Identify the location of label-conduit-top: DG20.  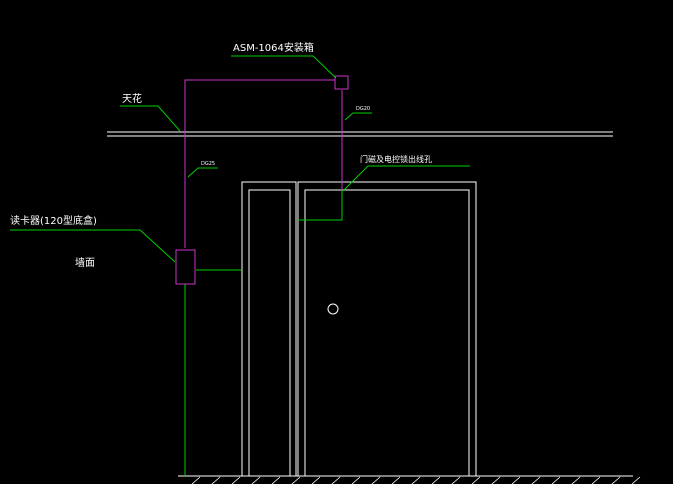
(363, 109).